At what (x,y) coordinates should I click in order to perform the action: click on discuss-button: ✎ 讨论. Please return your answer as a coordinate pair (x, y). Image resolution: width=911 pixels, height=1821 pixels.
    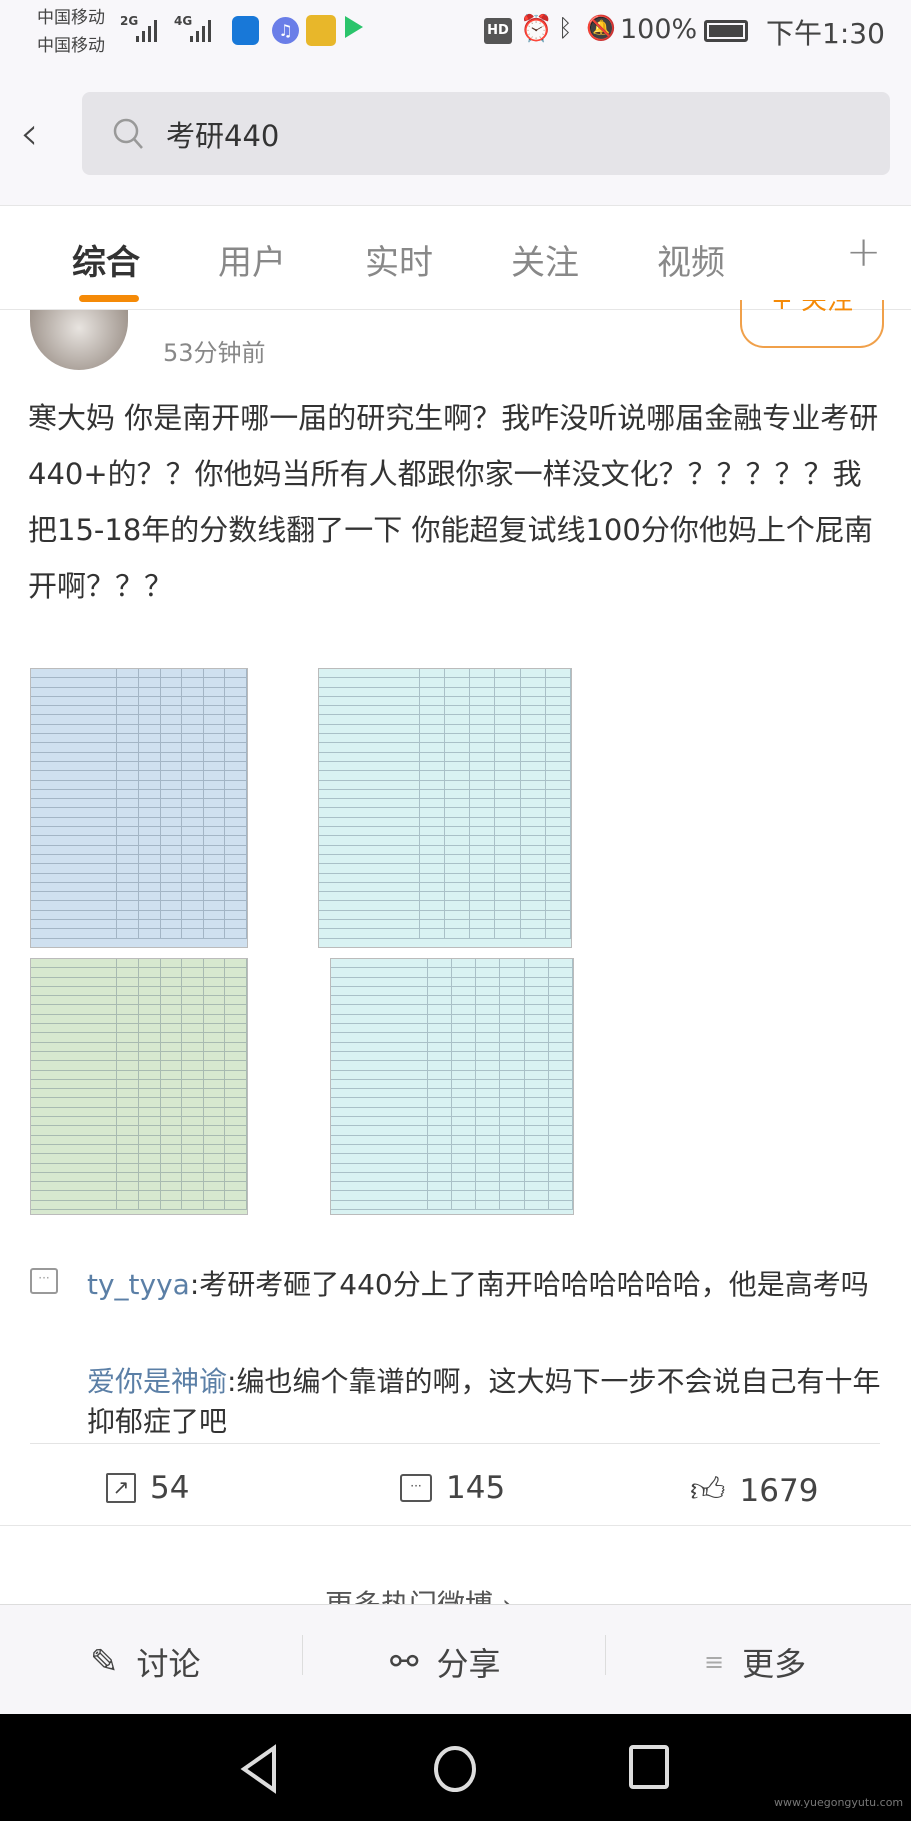
    Looking at the image, I should click on (145, 1662).